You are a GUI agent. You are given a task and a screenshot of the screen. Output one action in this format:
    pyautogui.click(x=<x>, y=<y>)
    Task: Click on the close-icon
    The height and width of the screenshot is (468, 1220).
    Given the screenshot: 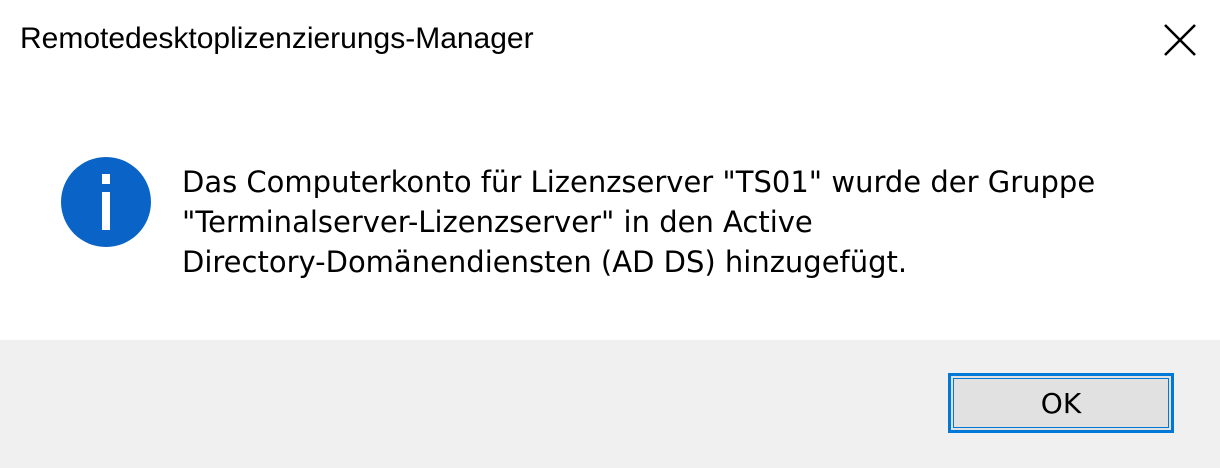 What is the action you would take?
    pyautogui.click(x=1180, y=40)
    